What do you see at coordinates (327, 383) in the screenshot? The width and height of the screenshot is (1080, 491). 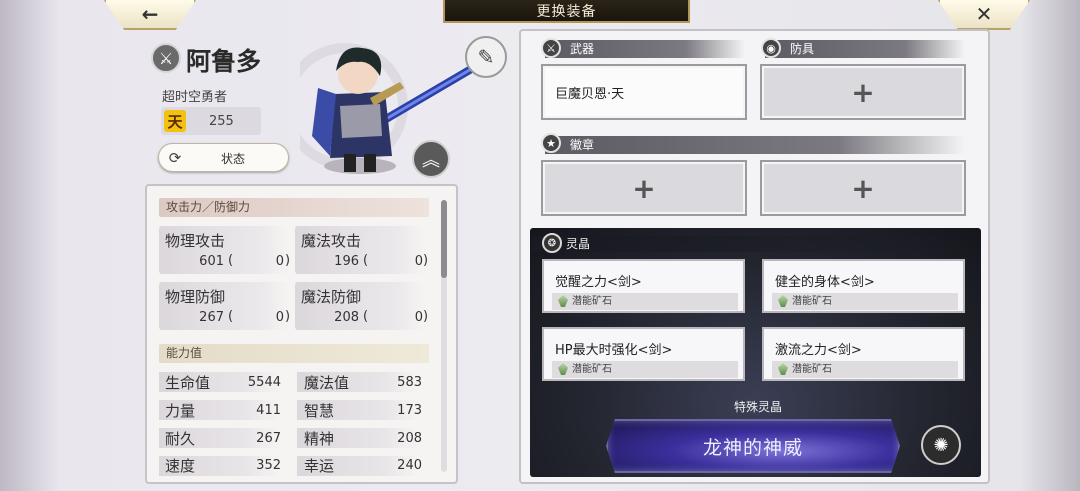 I see `ability-label: 魔法值` at bounding box center [327, 383].